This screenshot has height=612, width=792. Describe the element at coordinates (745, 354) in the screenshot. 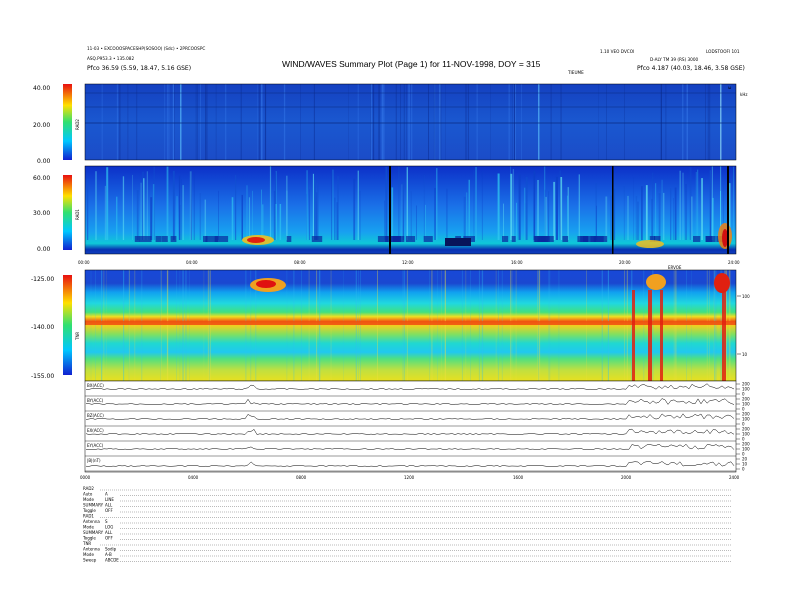

I see `tnr-right-tick-bottom: 10` at that location.